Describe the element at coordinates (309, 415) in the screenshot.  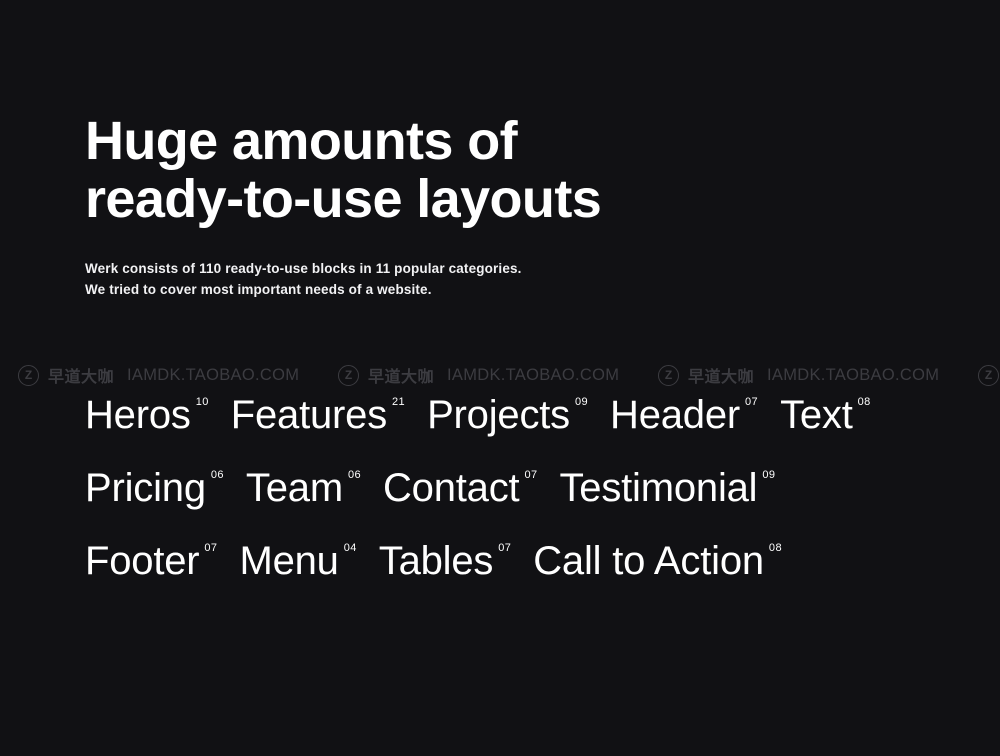
I see `category-label: Features` at that location.